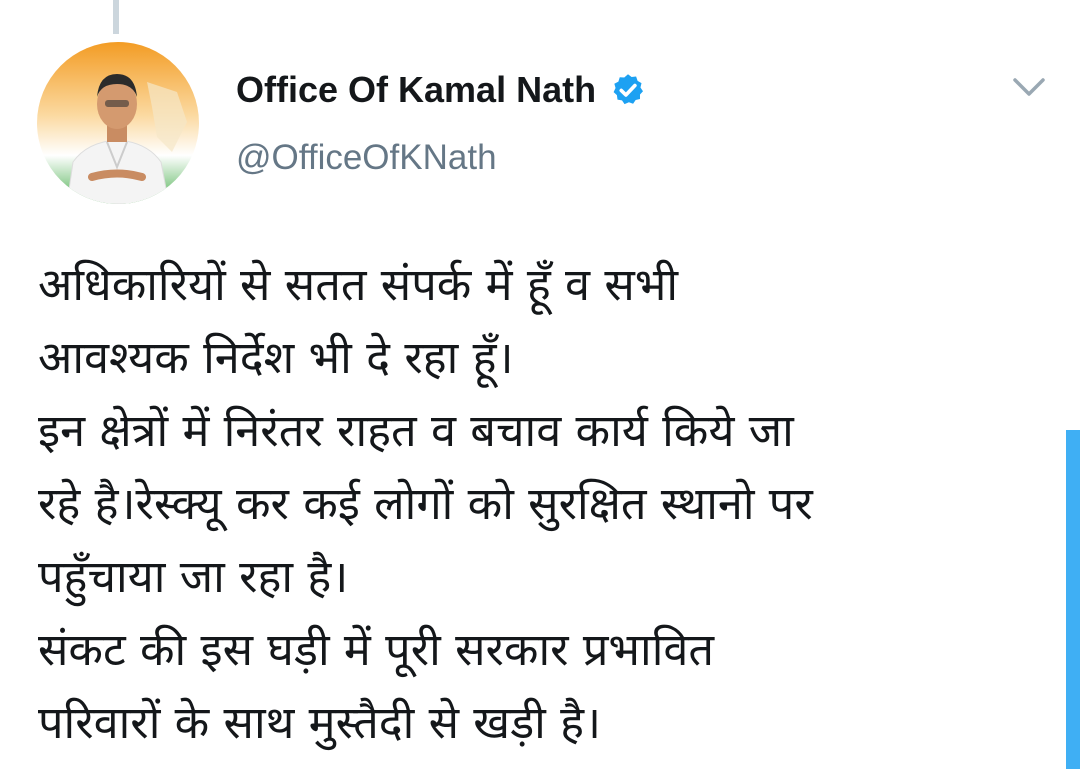 This screenshot has width=1080, height=769. I want to click on tweet-text-line: आवश्यक निर्देश भी दे रहा हूँ।, so click(276, 357).